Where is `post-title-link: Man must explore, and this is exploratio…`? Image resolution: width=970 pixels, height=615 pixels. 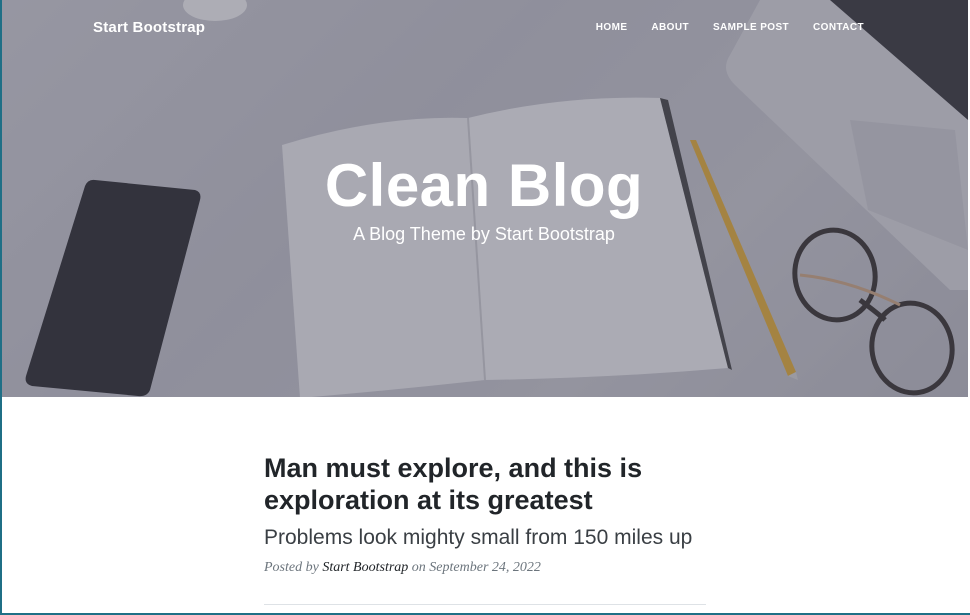
post-title-link: Man must explore, and this is exploratio… is located at coordinates (485, 484).